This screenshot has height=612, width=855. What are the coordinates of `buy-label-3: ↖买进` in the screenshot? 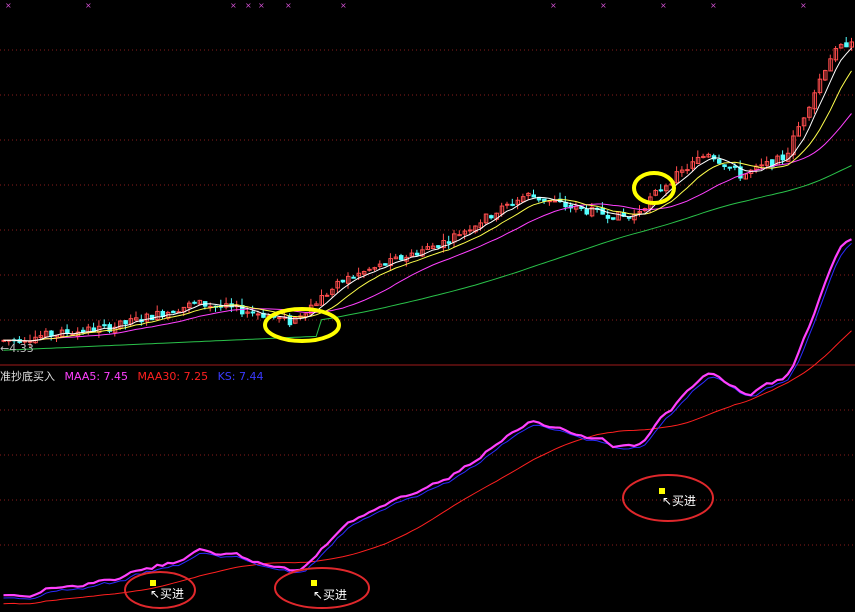 It's located at (679, 501).